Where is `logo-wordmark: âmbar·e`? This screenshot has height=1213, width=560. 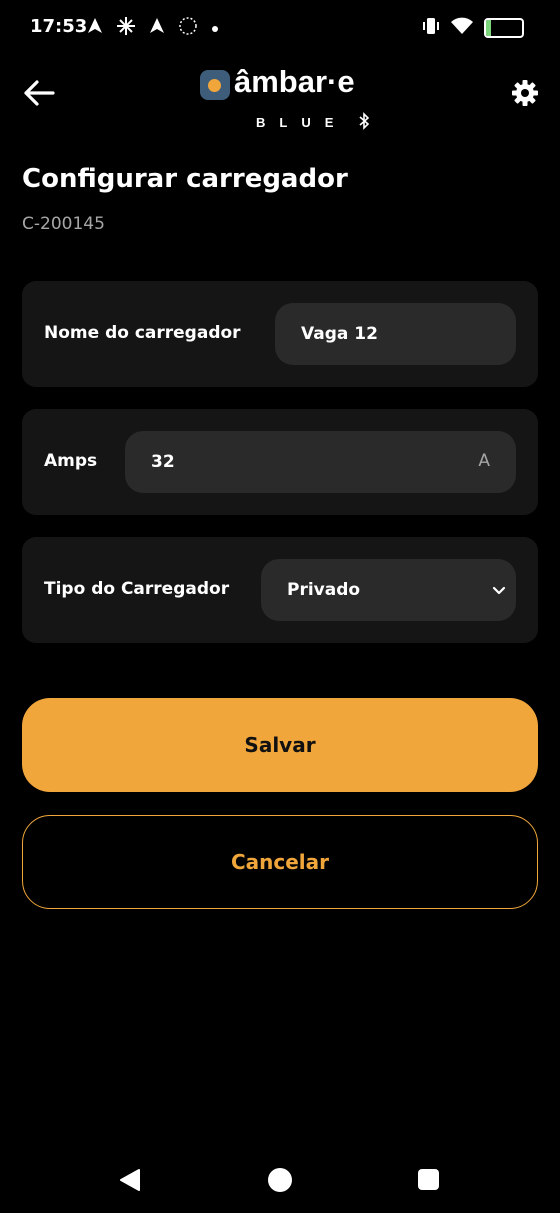 logo-wordmark: âmbar·e is located at coordinates (294, 81).